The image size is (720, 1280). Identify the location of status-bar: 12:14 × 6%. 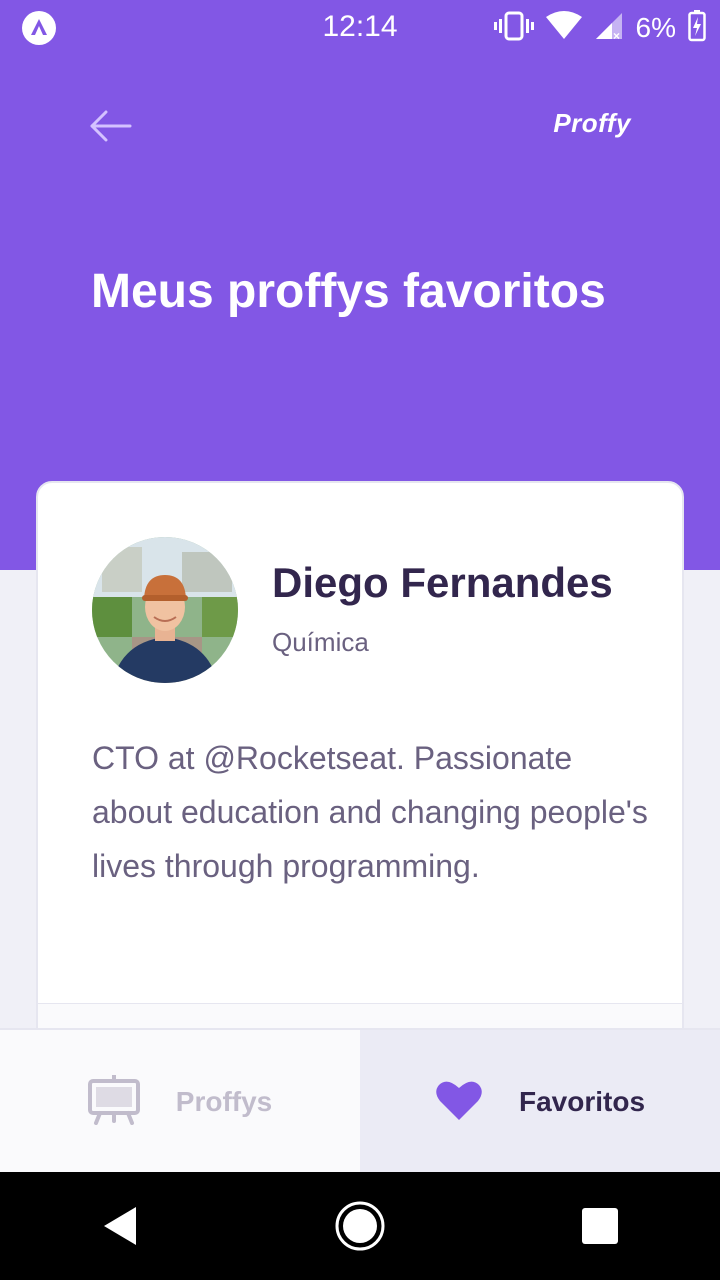
(360, 28).